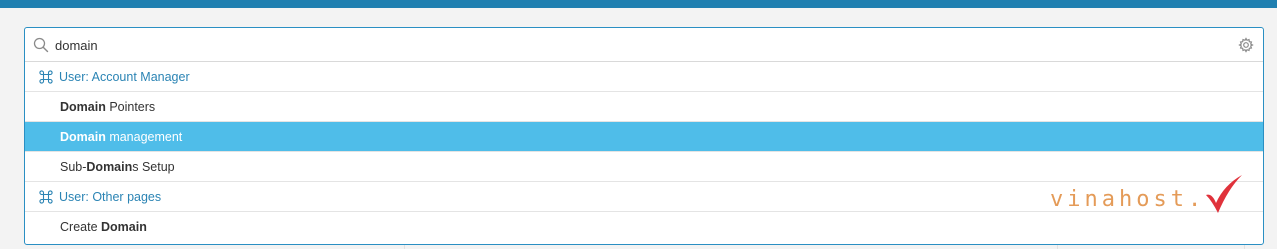  Describe the element at coordinates (638, 4) in the screenshot. I see `top-bar` at that location.